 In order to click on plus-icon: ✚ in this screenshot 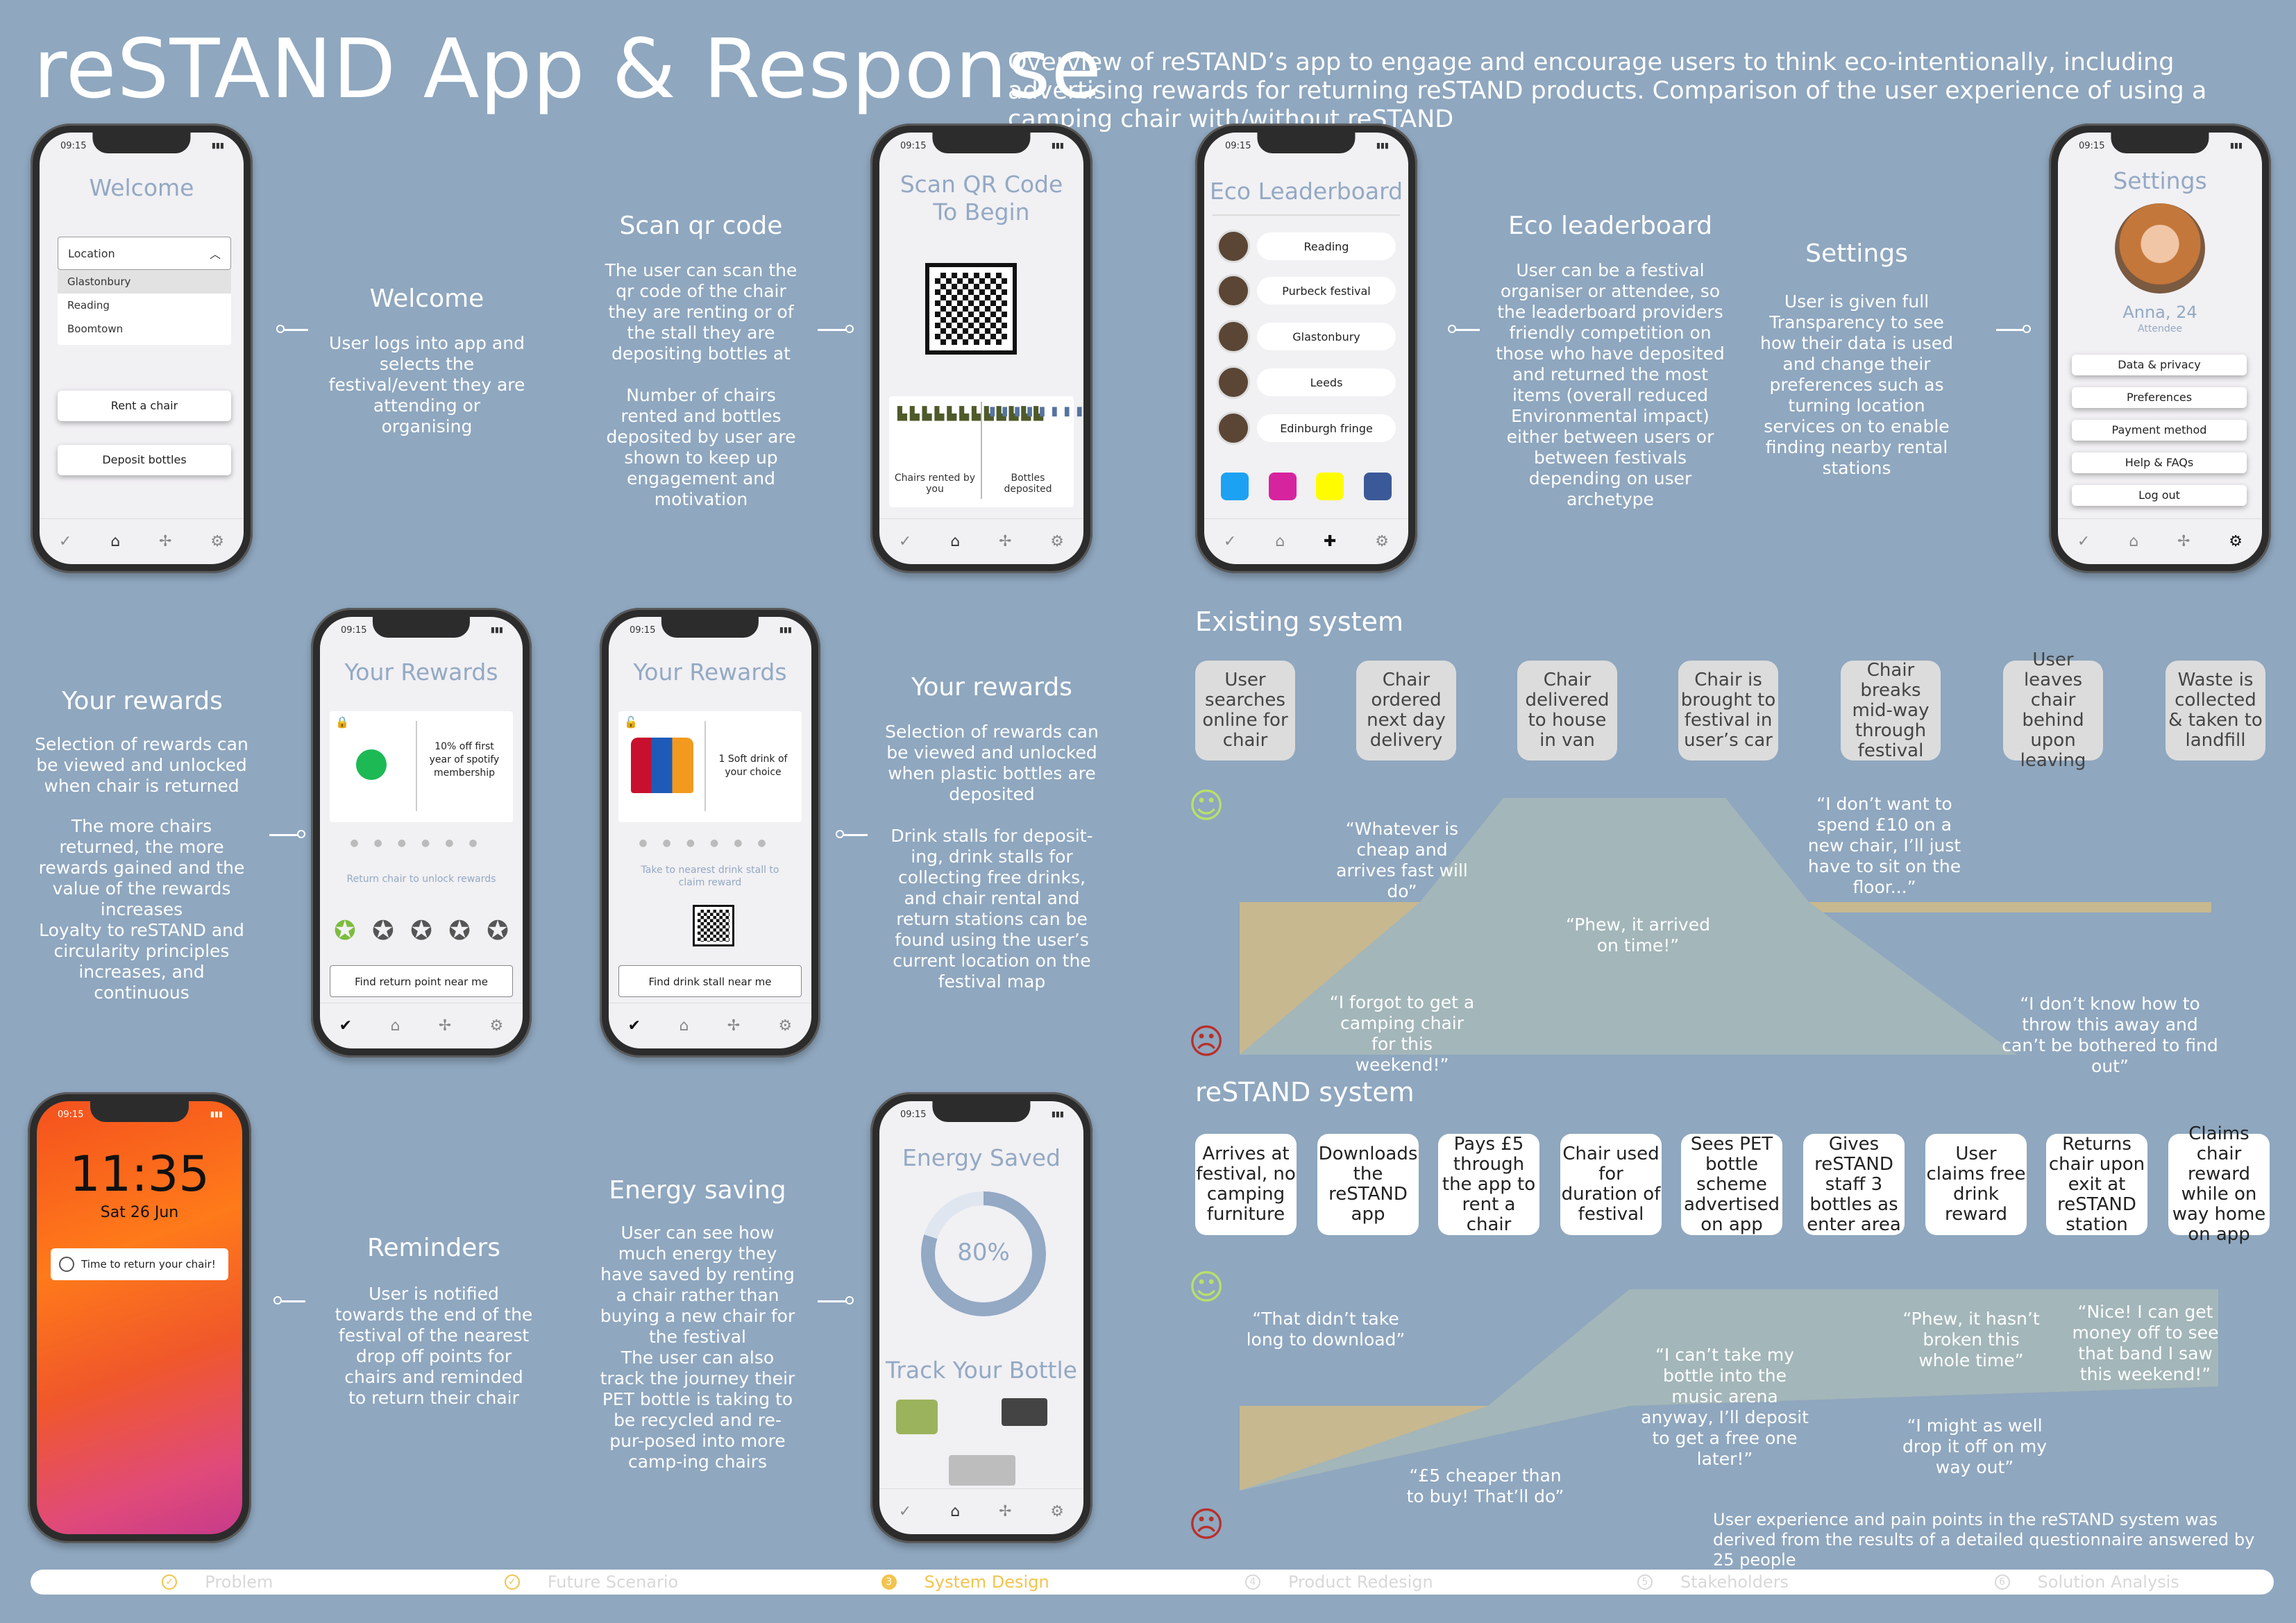, I will do `click(1330, 541)`.